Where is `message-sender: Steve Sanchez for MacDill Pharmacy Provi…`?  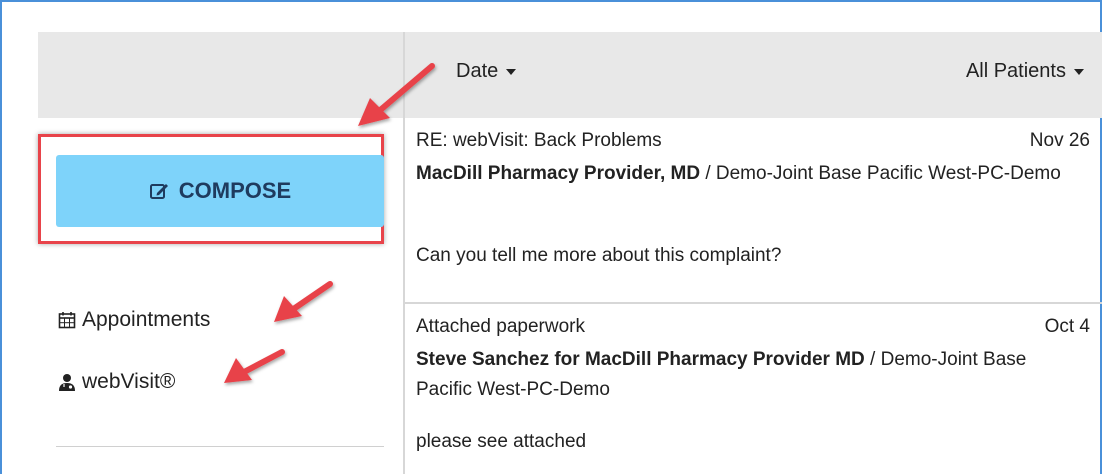
message-sender: Steve Sanchez for MacDill Pharmacy Provi… is located at coordinates (741, 375).